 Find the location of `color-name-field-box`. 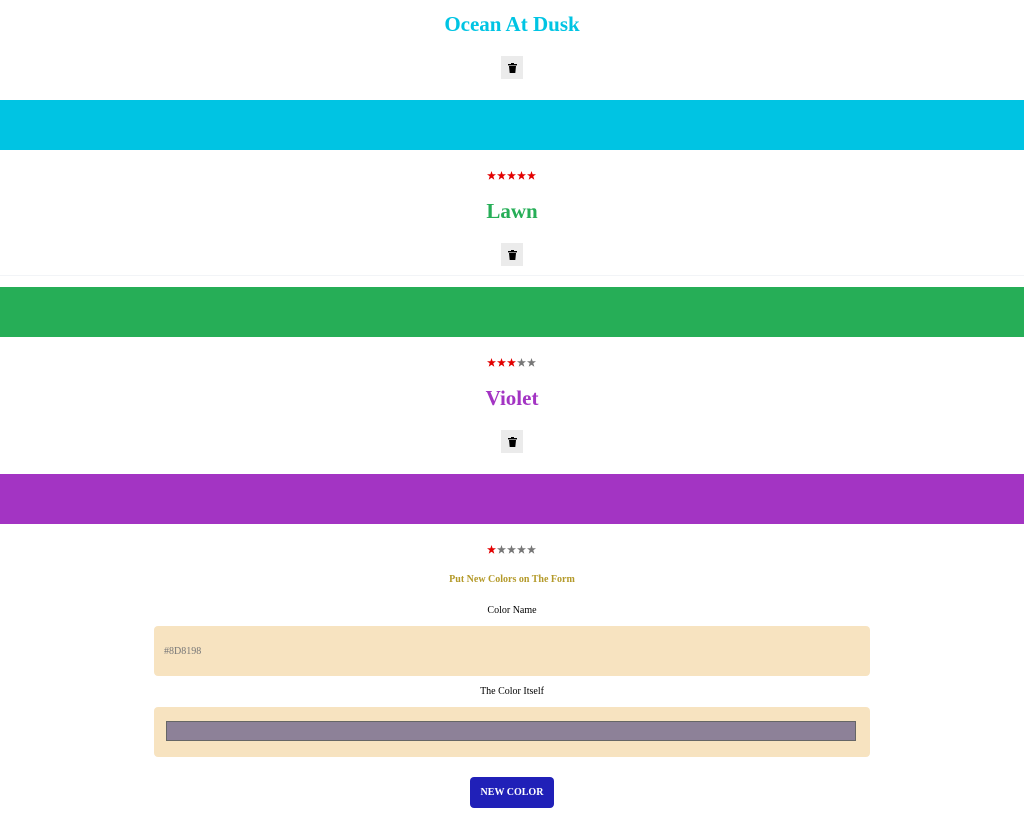

color-name-field-box is located at coordinates (512, 651).